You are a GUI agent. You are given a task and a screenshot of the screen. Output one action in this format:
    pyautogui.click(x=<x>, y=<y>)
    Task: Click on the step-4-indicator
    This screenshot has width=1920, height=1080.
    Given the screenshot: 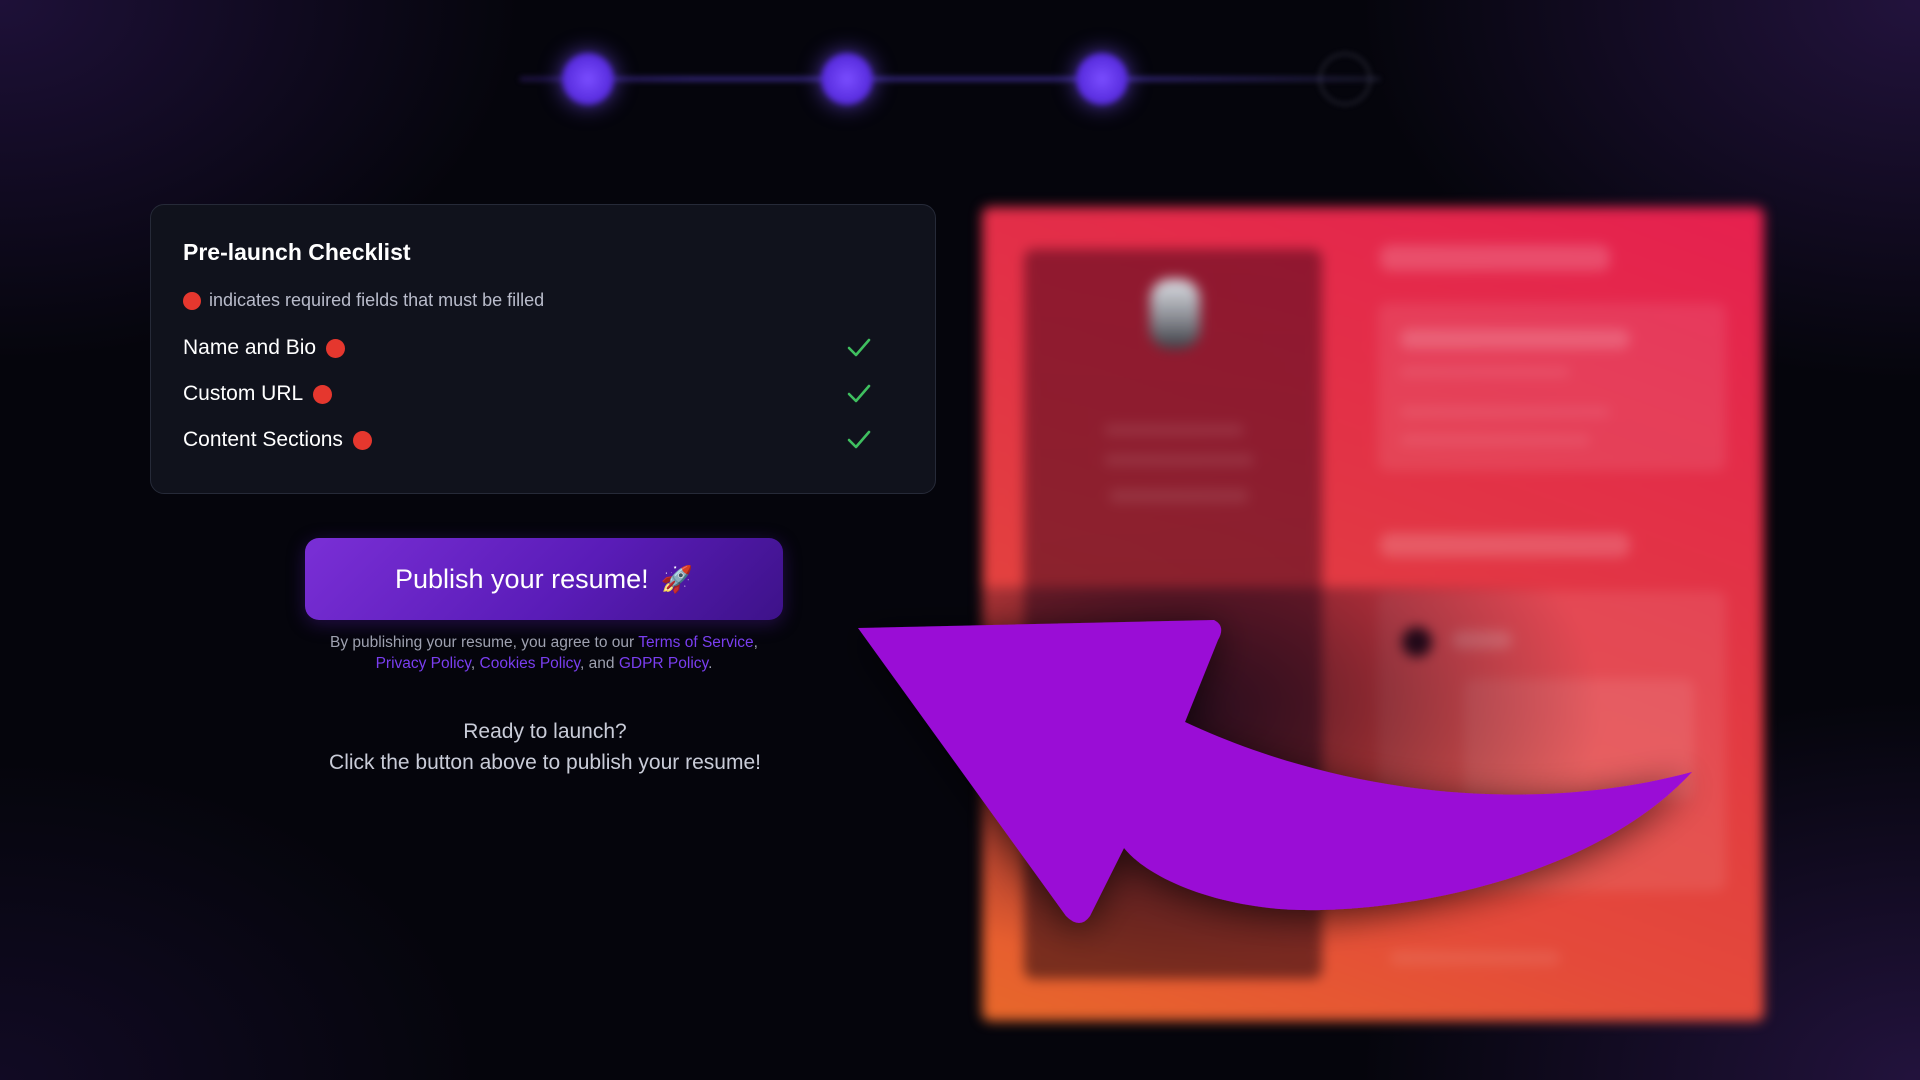 What is the action you would take?
    pyautogui.click(x=1345, y=79)
    